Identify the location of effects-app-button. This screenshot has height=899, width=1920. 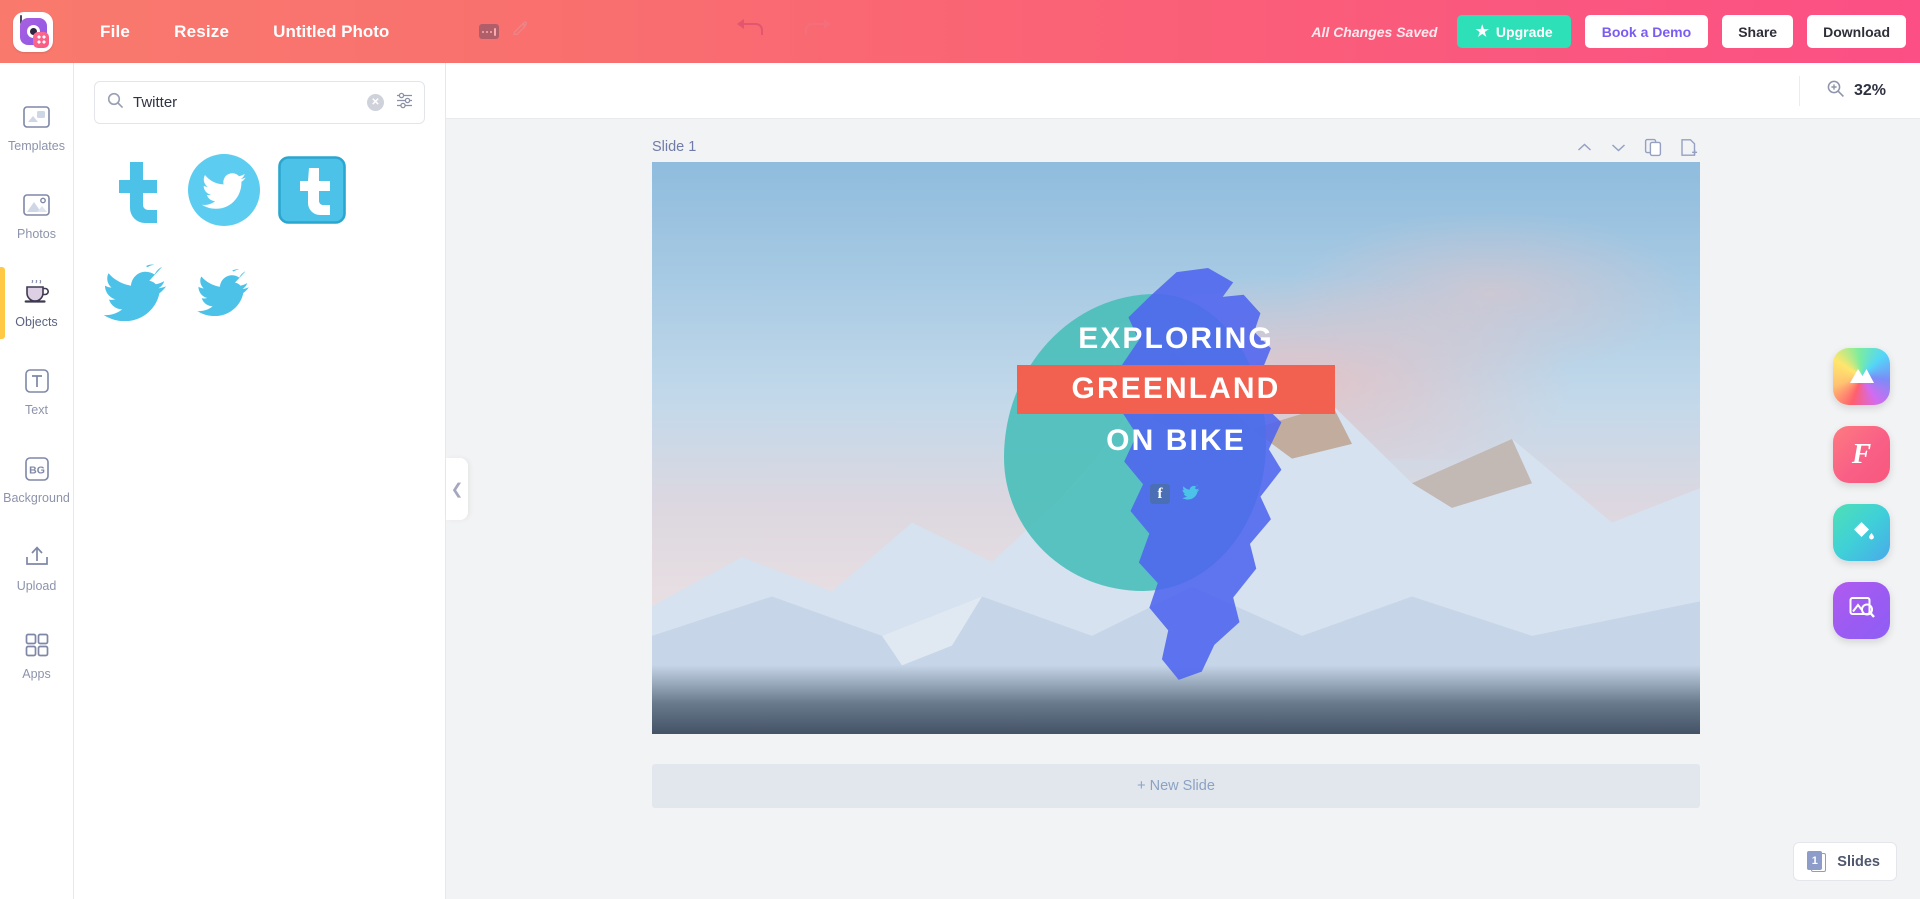
(1861, 376).